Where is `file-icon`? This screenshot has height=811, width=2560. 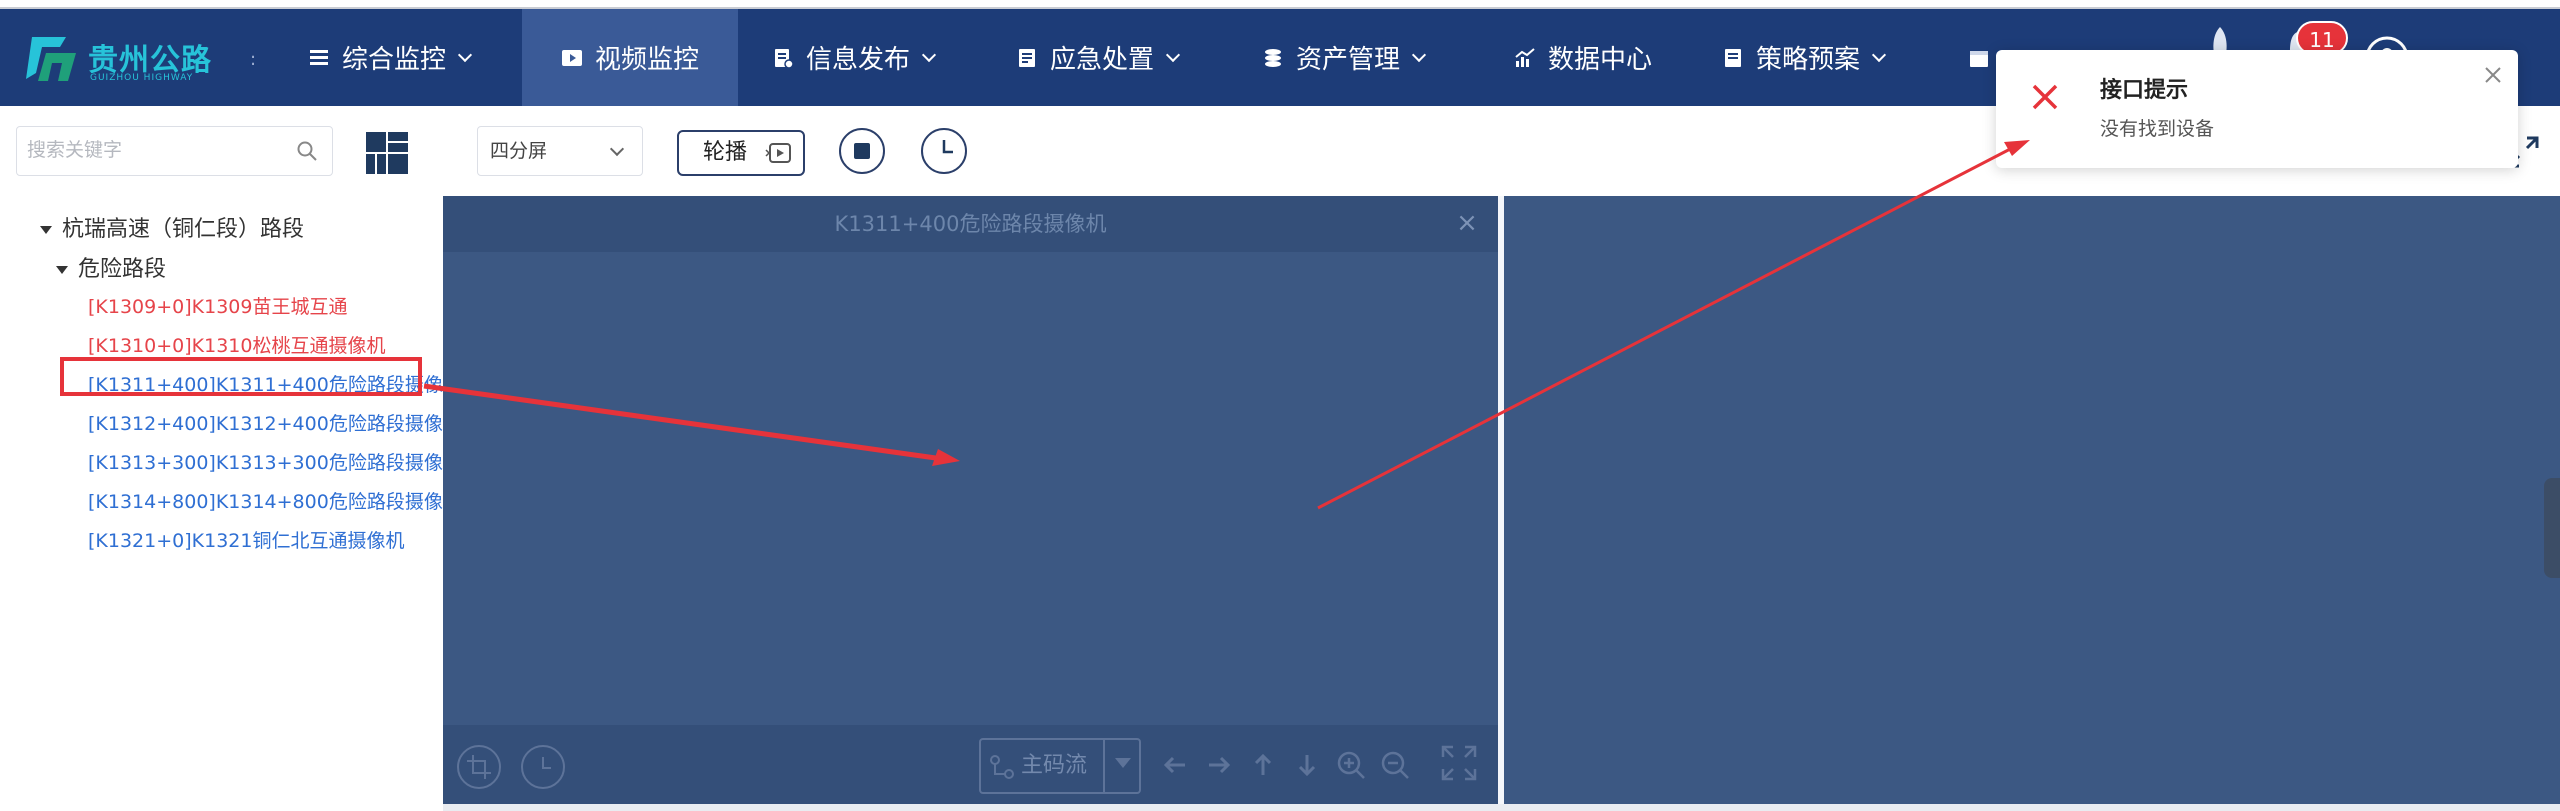 file-icon is located at coordinates (1733, 57).